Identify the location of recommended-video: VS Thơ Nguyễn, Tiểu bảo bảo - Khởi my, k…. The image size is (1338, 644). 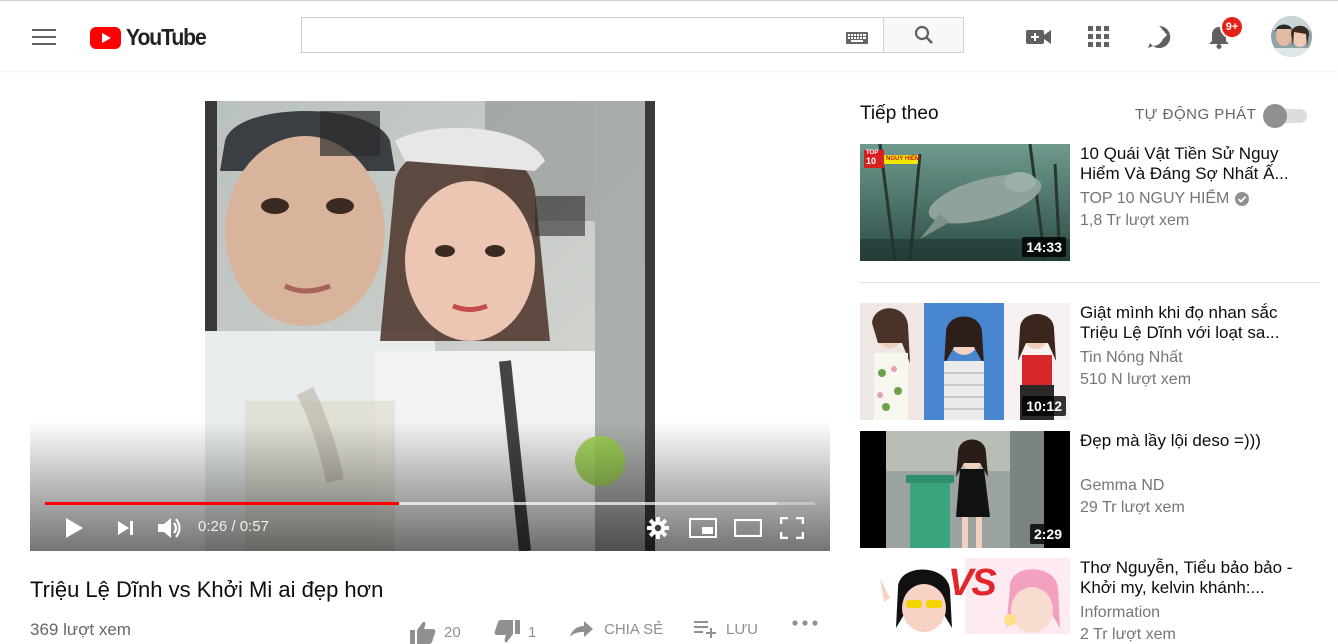
(1090, 600).